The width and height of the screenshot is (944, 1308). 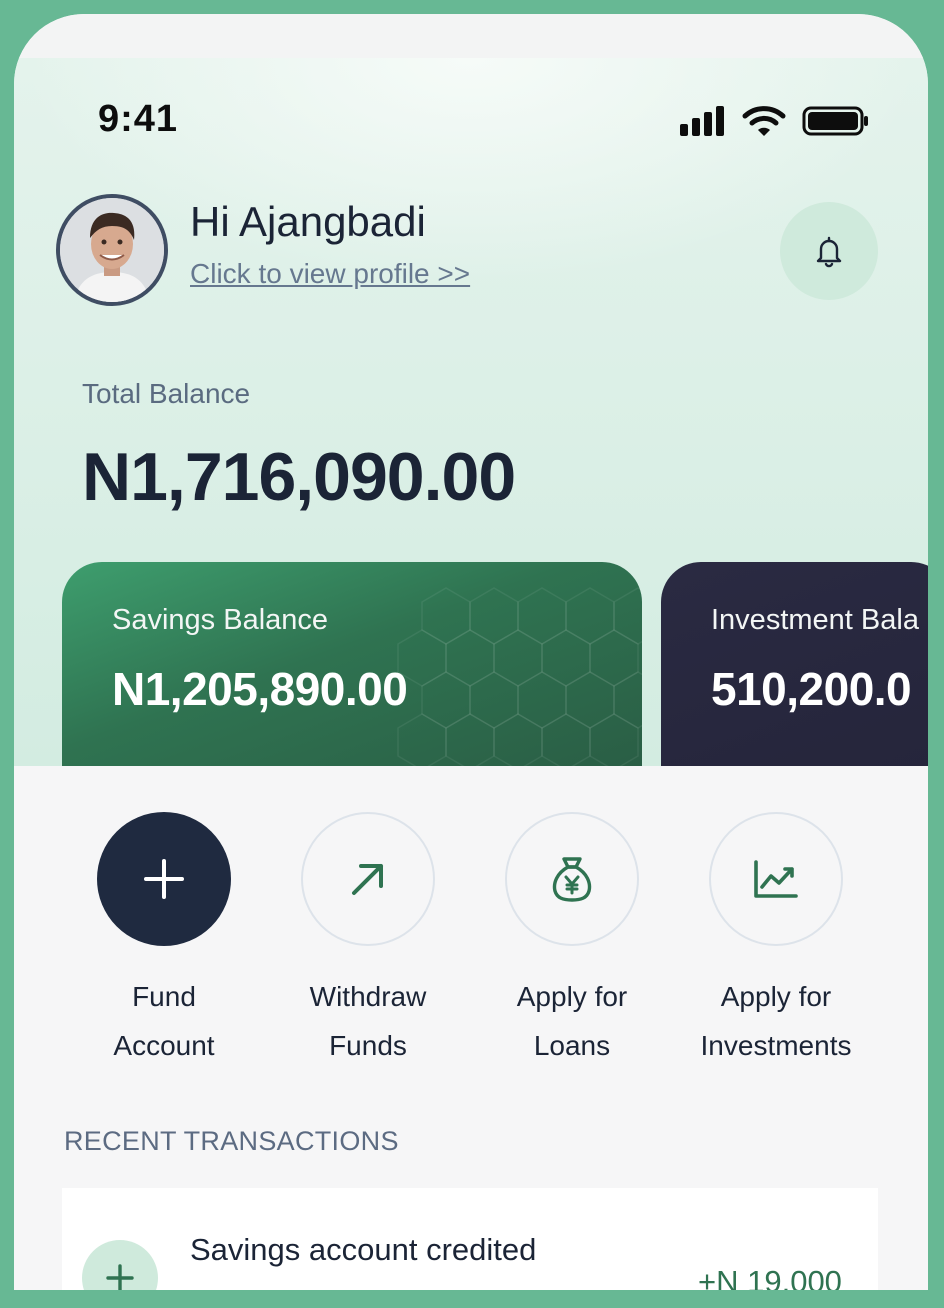 What do you see at coordinates (164, 996) in the screenshot?
I see `fund-account-label-line1: Fund` at bounding box center [164, 996].